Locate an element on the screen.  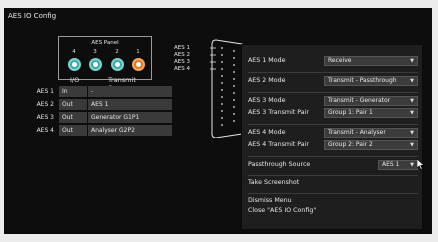
port-number: 1 is located at coordinates (138, 52).